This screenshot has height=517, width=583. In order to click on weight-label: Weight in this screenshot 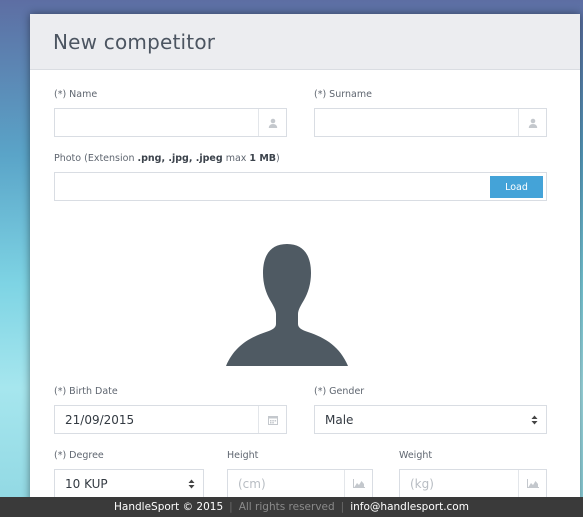, I will do `click(416, 455)`.